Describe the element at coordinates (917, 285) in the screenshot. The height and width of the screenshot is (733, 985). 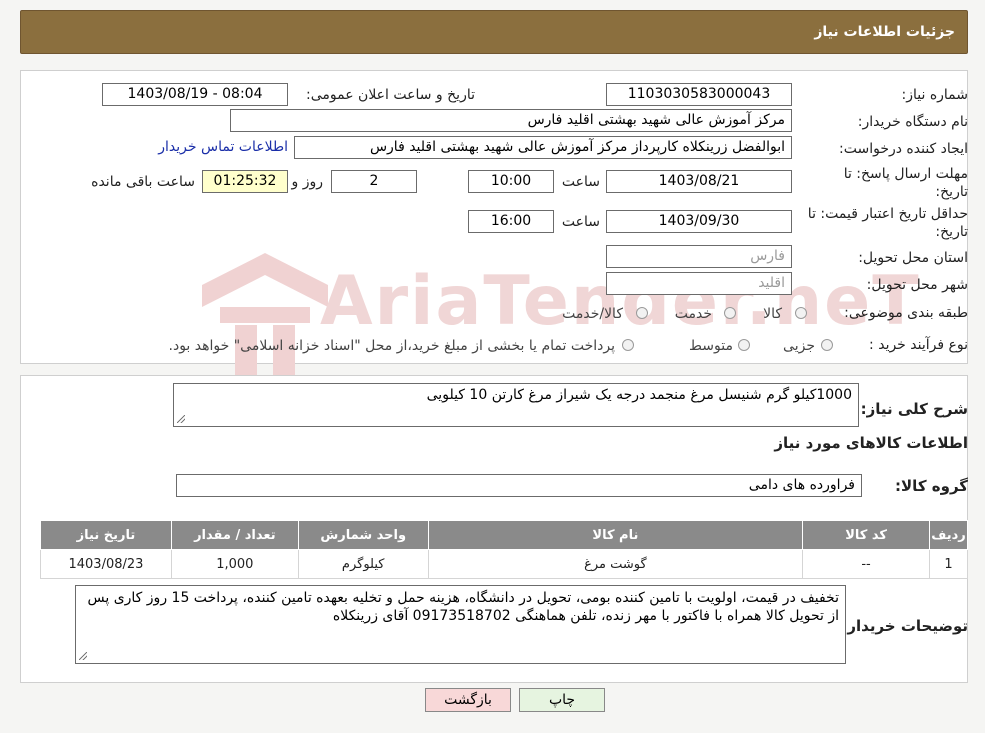
I see `delivery-city-label: شهر محل تحویل:` at that location.